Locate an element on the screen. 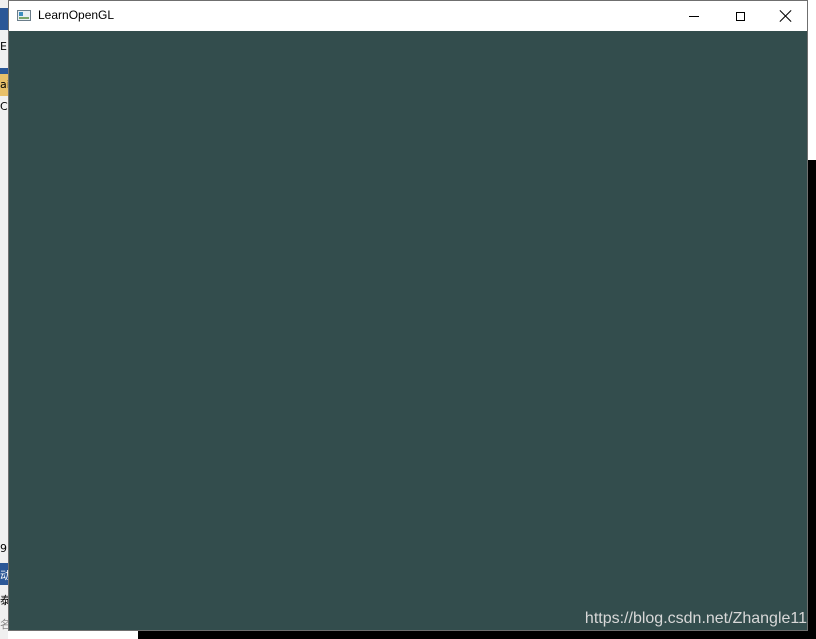 The height and width of the screenshot is (639, 816). maximize-icon is located at coordinates (740, 16).